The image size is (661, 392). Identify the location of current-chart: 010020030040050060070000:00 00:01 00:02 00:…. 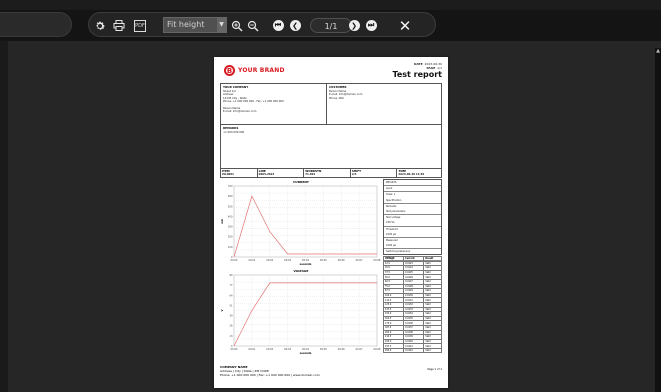
(300, 225).